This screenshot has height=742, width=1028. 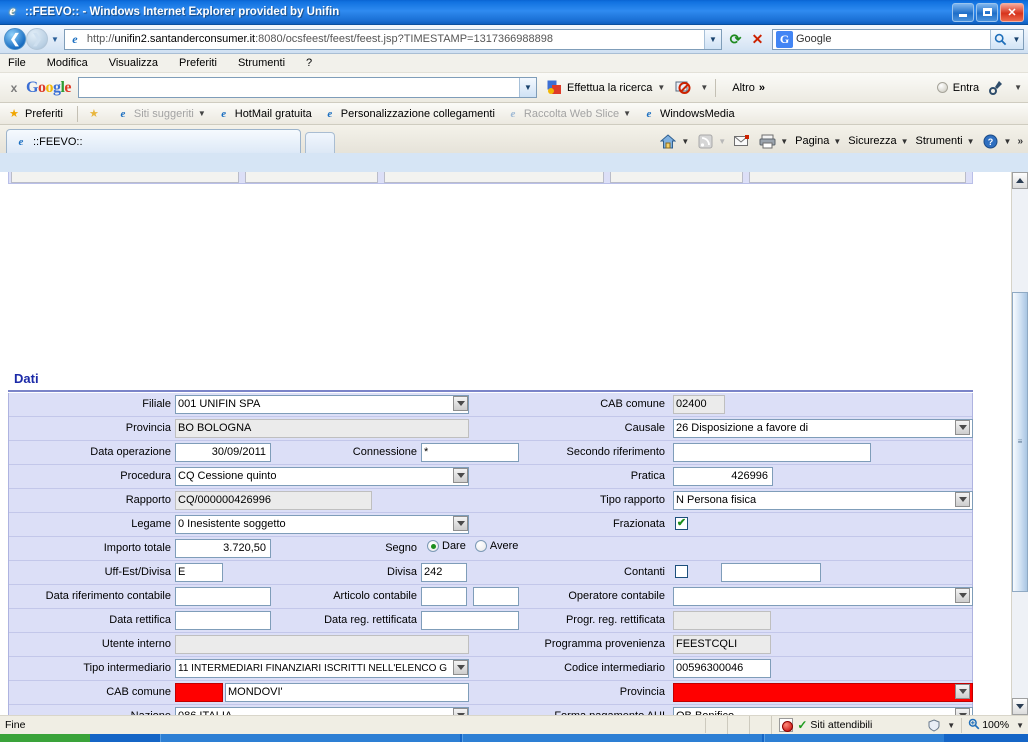 What do you see at coordinates (823, 500) in the screenshot?
I see `field-tipo-rapporto: N Persona fisica` at bounding box center [823, 500].